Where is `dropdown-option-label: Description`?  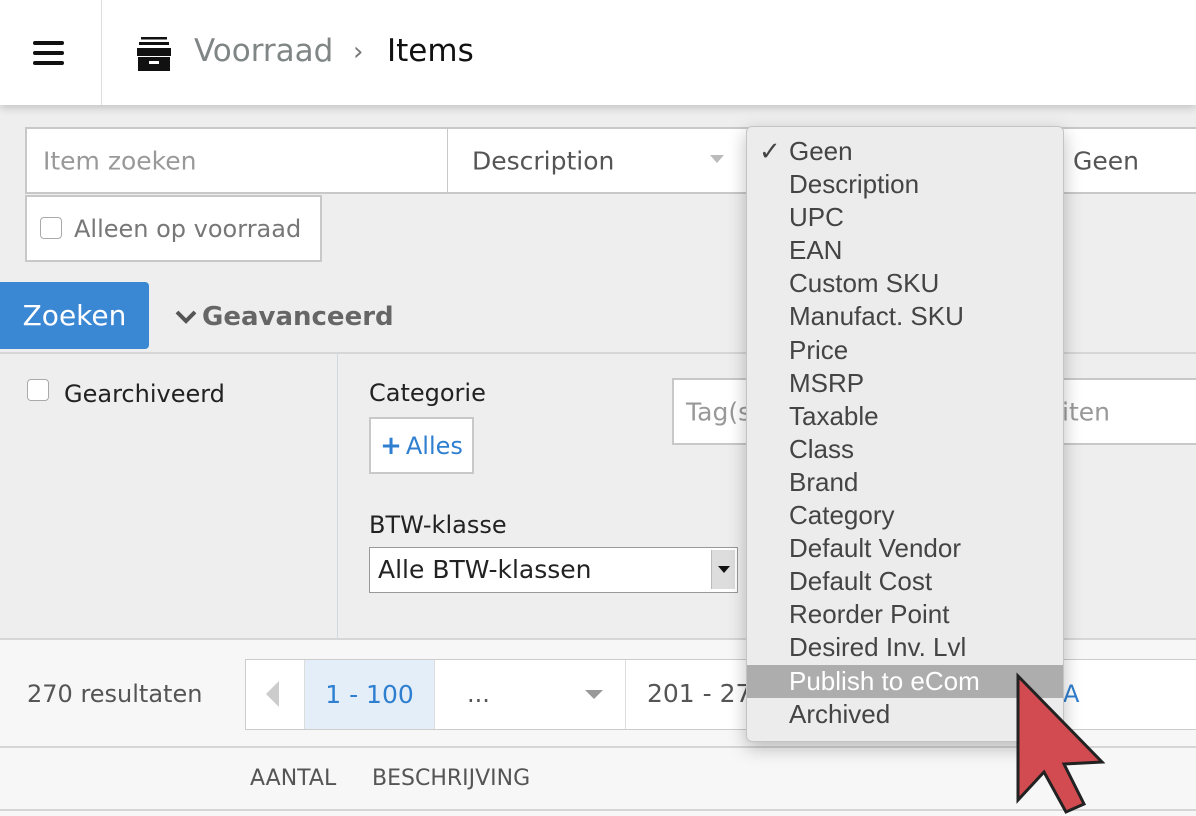
dropdown-option-label: Description is located at coordinates (854, 184).